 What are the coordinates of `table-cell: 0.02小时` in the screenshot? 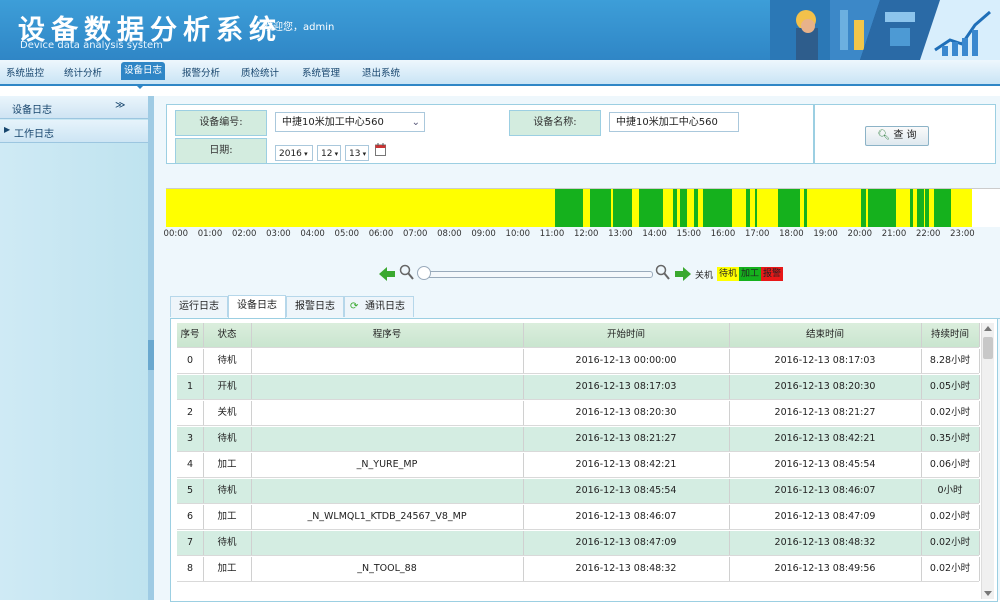 It's located at (950, 413).